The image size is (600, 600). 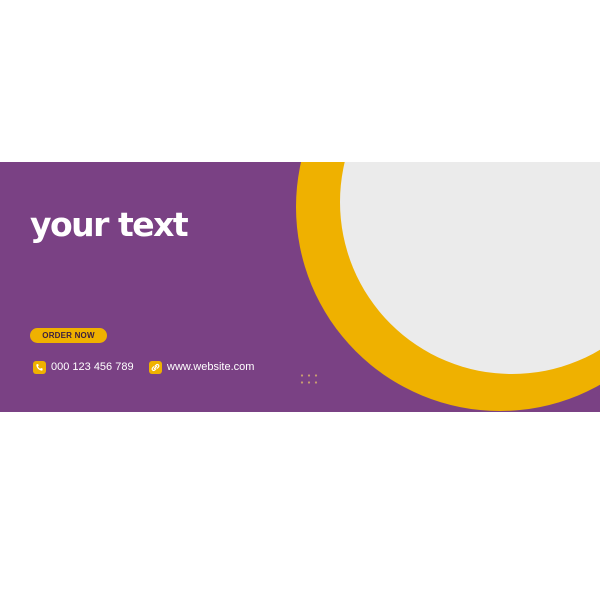 I want to click on contact-phone: 000 123 456 789, so click(x=83, y=367).